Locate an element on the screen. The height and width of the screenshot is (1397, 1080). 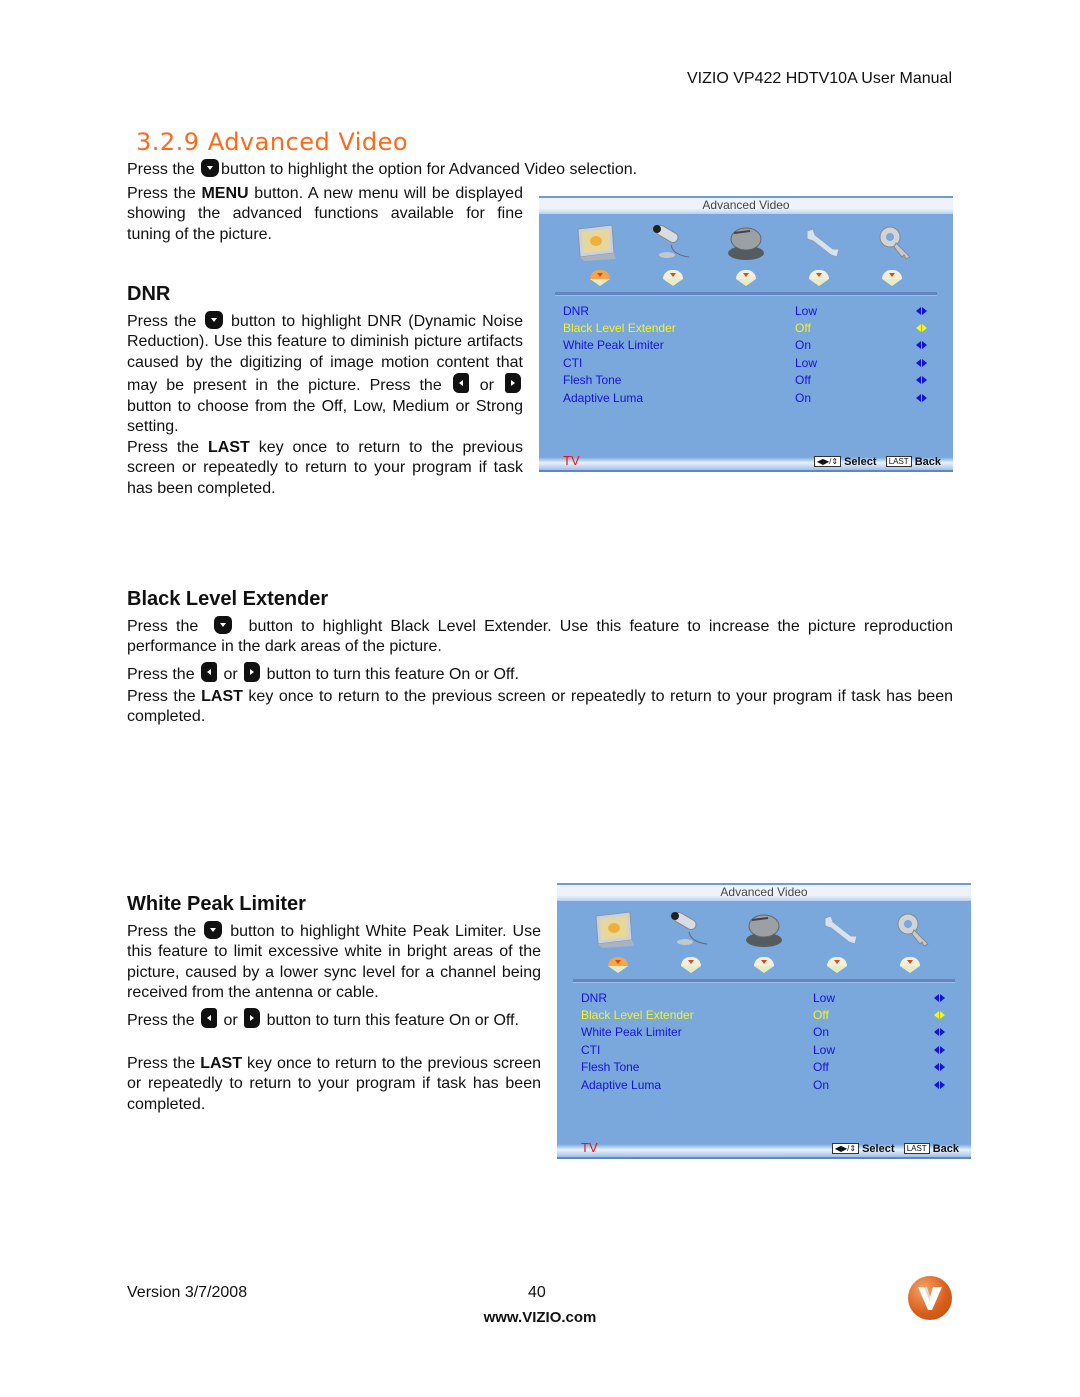
osd-icon-row is located at coordinates (746, 242).